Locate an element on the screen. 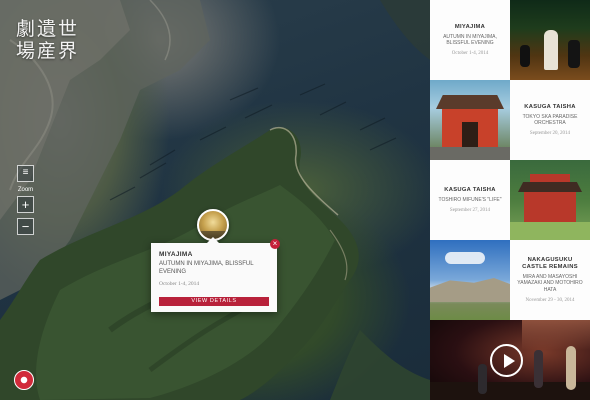  event-title: NAKAGUSUKU CASTLE REMAINS is located at coordinates (550, 264).